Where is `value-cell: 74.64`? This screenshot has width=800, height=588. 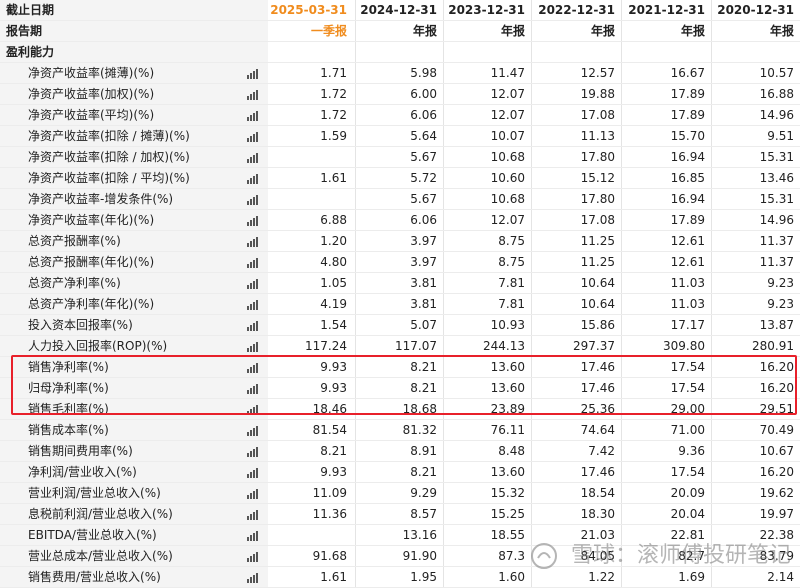 value-cell: 74.64 is located at coordinates (576, 430).